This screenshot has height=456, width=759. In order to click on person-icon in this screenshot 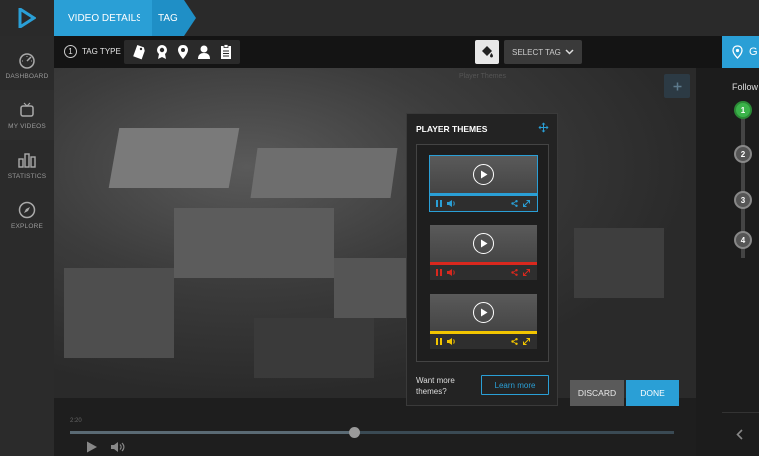, I will do `click(204, 52)`.